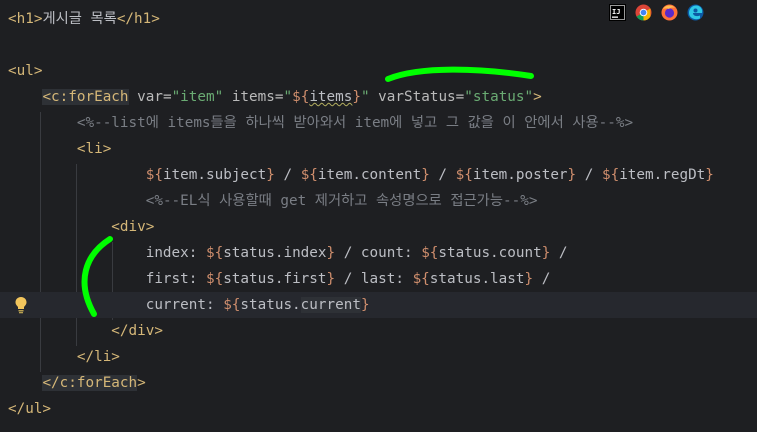 Image resolution: width=757 pixels, height=432 pixels. Describe the element at coordinates (378, 305) in the screenshot. I see `code-line: current: ${status.current}` at that location.